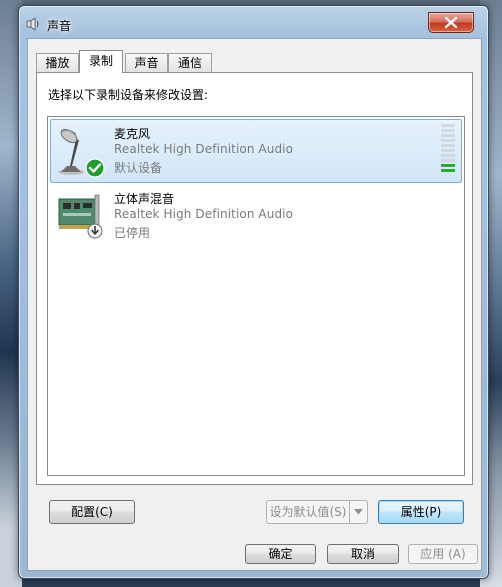  I want to click on tab-recording: 录制, so click(101, 61).